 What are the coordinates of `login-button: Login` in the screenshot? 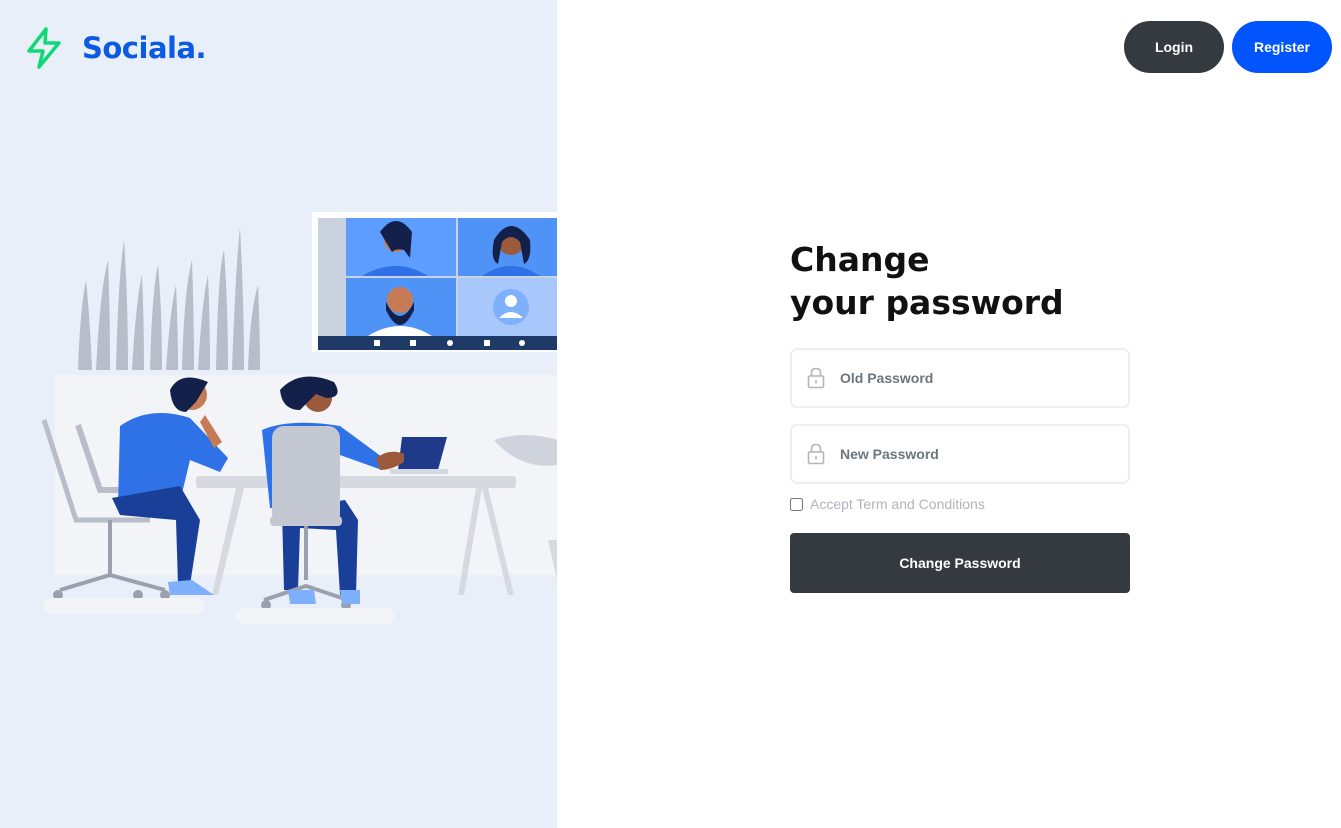 It's located at (1174, 47).